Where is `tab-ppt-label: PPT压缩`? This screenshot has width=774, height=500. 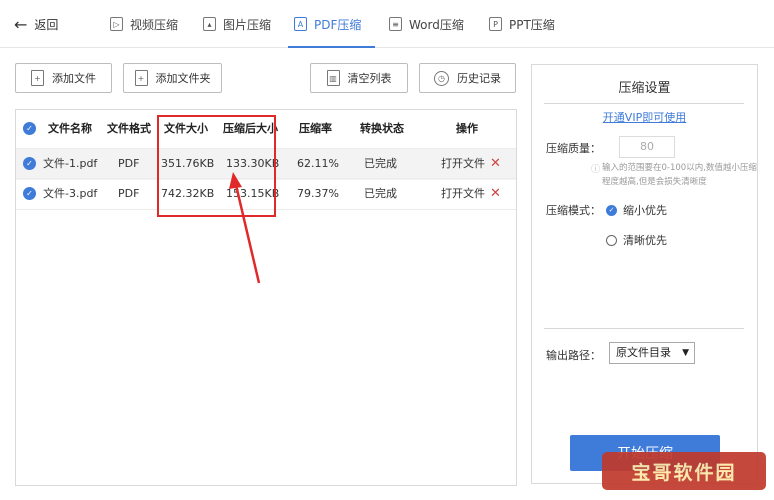 tab-ppt-label: PPT压缩 is located at coordinates (532, 24).